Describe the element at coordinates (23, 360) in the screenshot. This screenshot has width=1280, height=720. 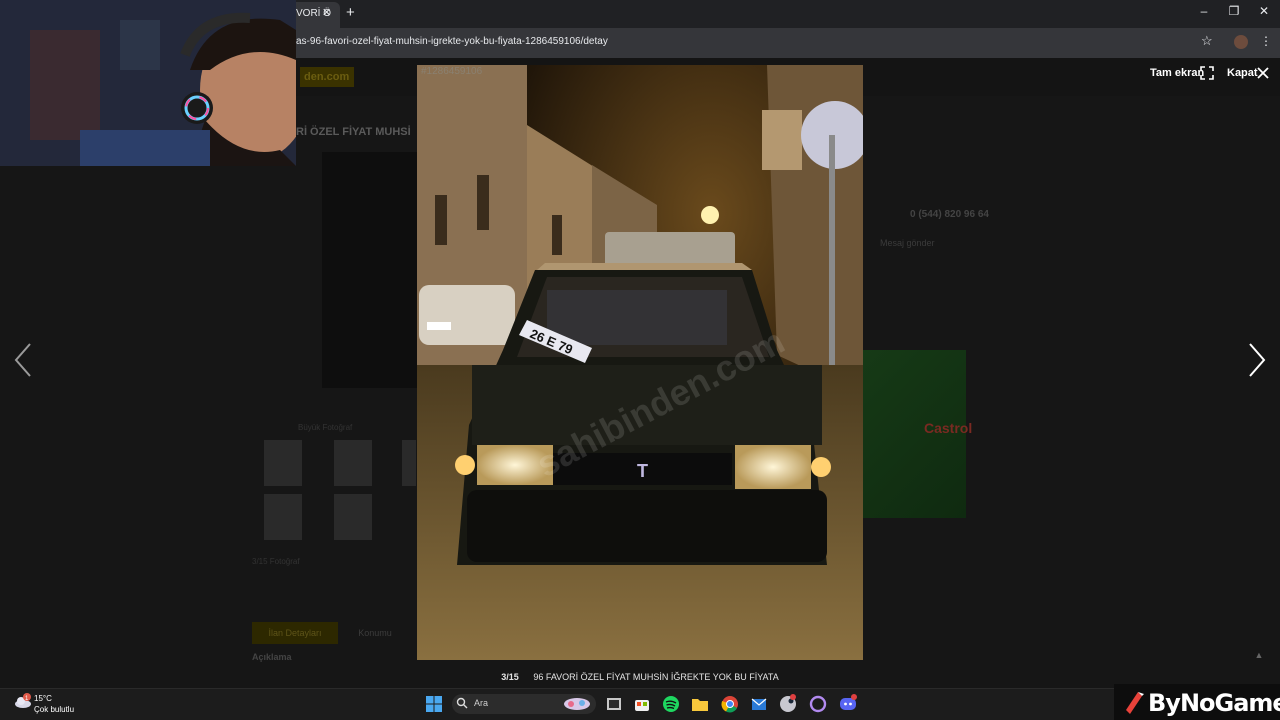
I see `previous-photo-icon` at that location.